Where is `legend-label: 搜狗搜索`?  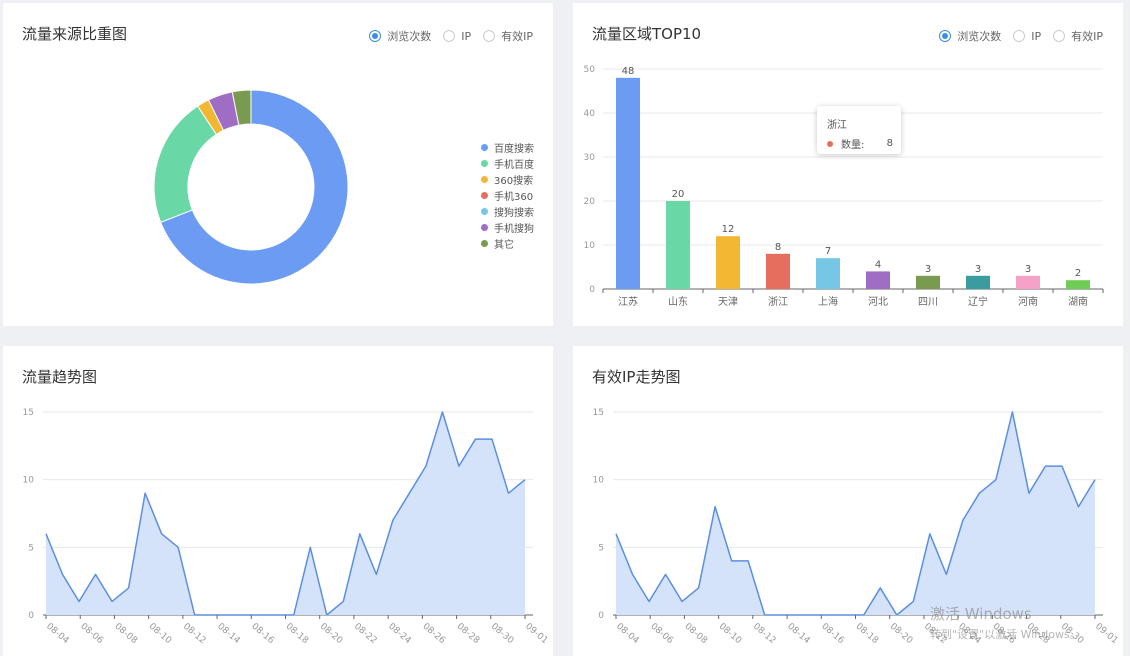 legend-label: 搜狗搜索 is located at coordinates (514, 213).